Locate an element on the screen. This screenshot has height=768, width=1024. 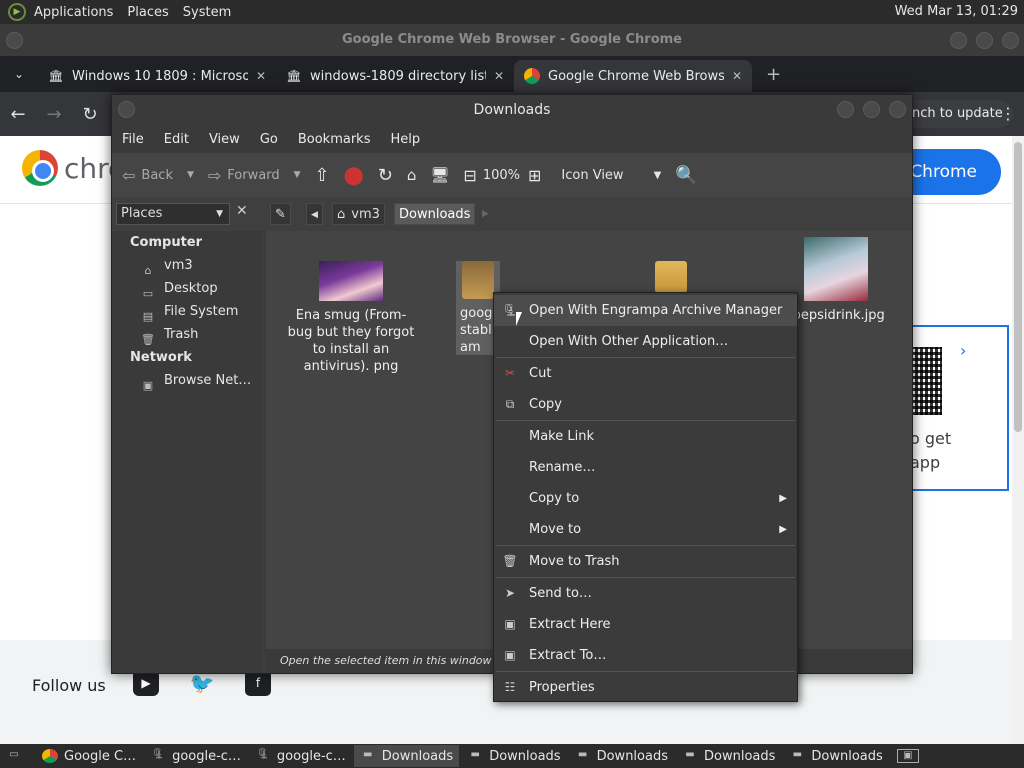
menu-item-properties: ☷ Properties is located at coordinates (645, 687).